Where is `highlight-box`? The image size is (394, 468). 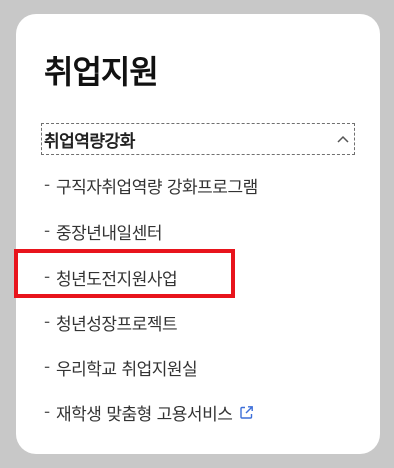
highlight-box is located at coordinates (124, 273).